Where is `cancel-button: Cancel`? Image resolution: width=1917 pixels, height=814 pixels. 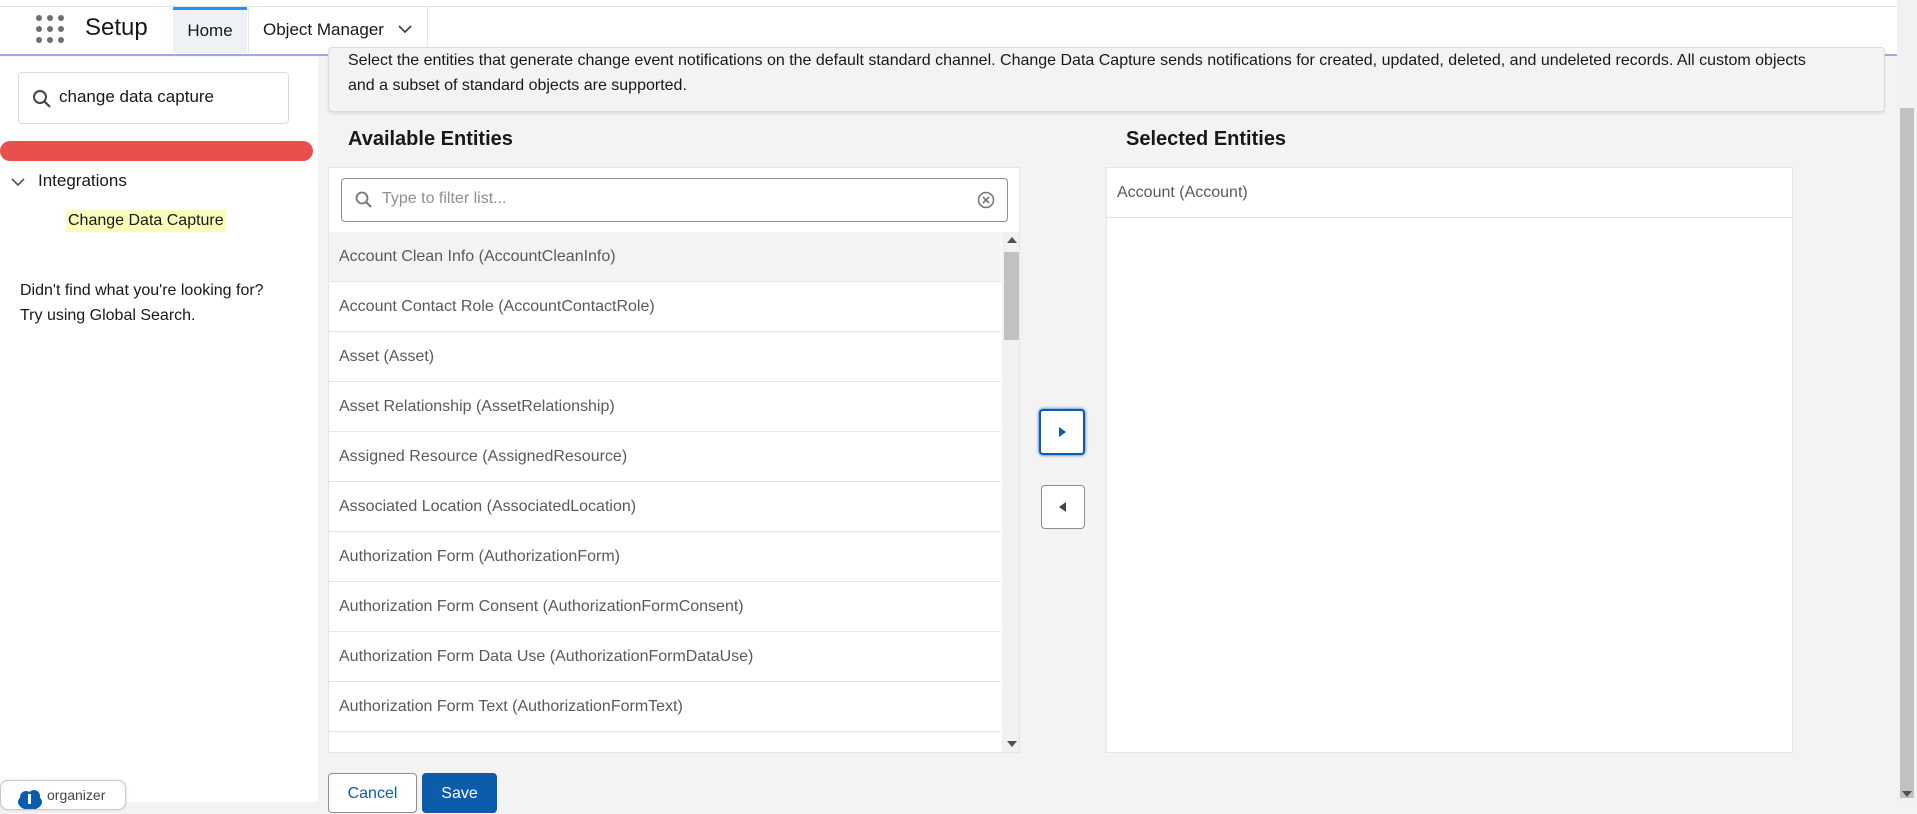
cancel-button: Cancel is located at coordinates (372, 793).